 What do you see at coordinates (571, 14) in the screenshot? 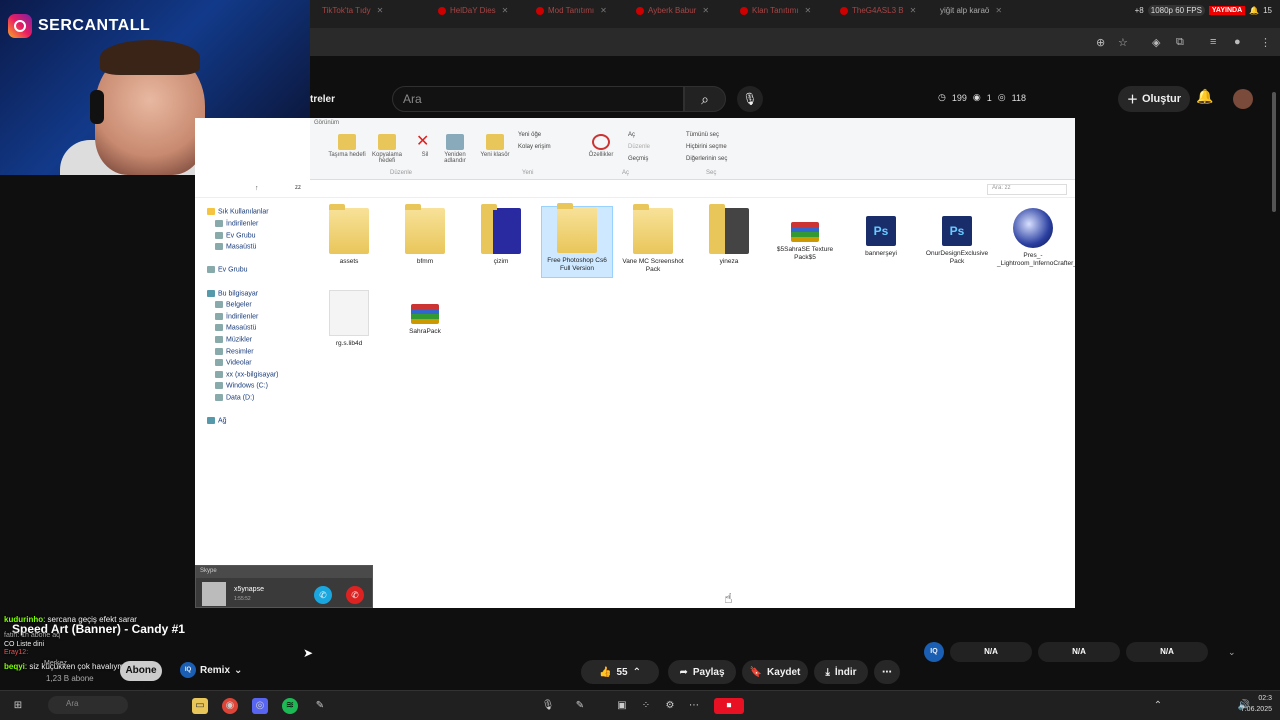
I see `tab: Mod Tanıtımı ✕` at bounding box center [571, 14].